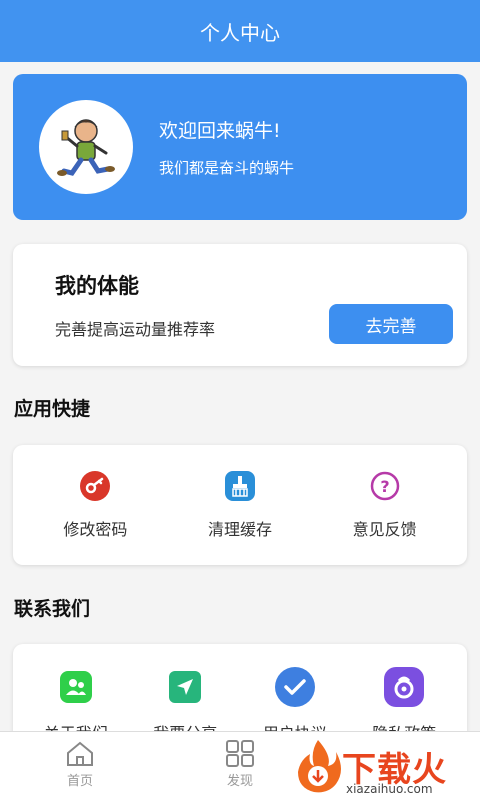  I want to click on page-title: 个人中心, so click(240, 32).